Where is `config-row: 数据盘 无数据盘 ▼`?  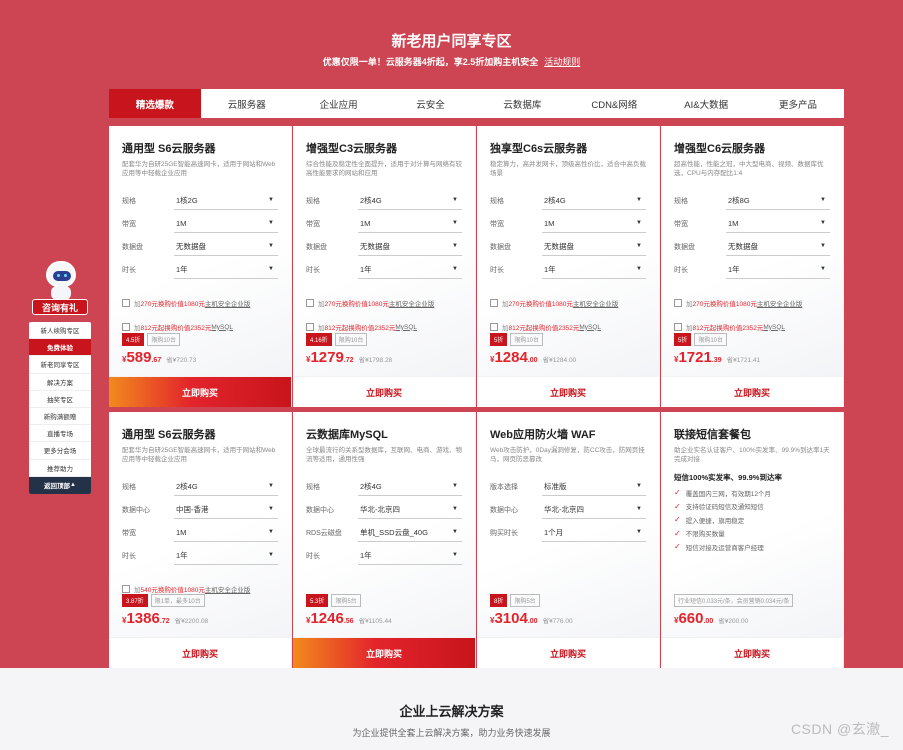
config-row: 数据盘 无数据盘 ▼ is located at coordinates (568, 246).